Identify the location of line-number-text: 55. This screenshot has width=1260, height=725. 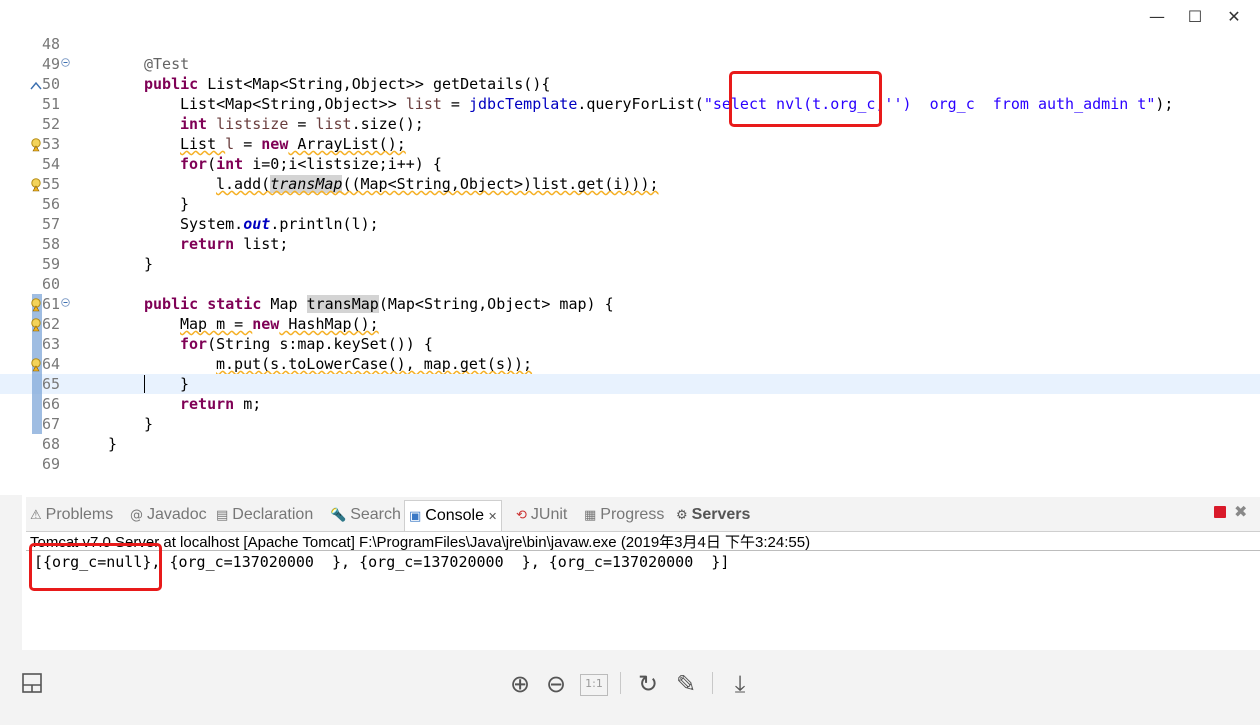
(50, 184).